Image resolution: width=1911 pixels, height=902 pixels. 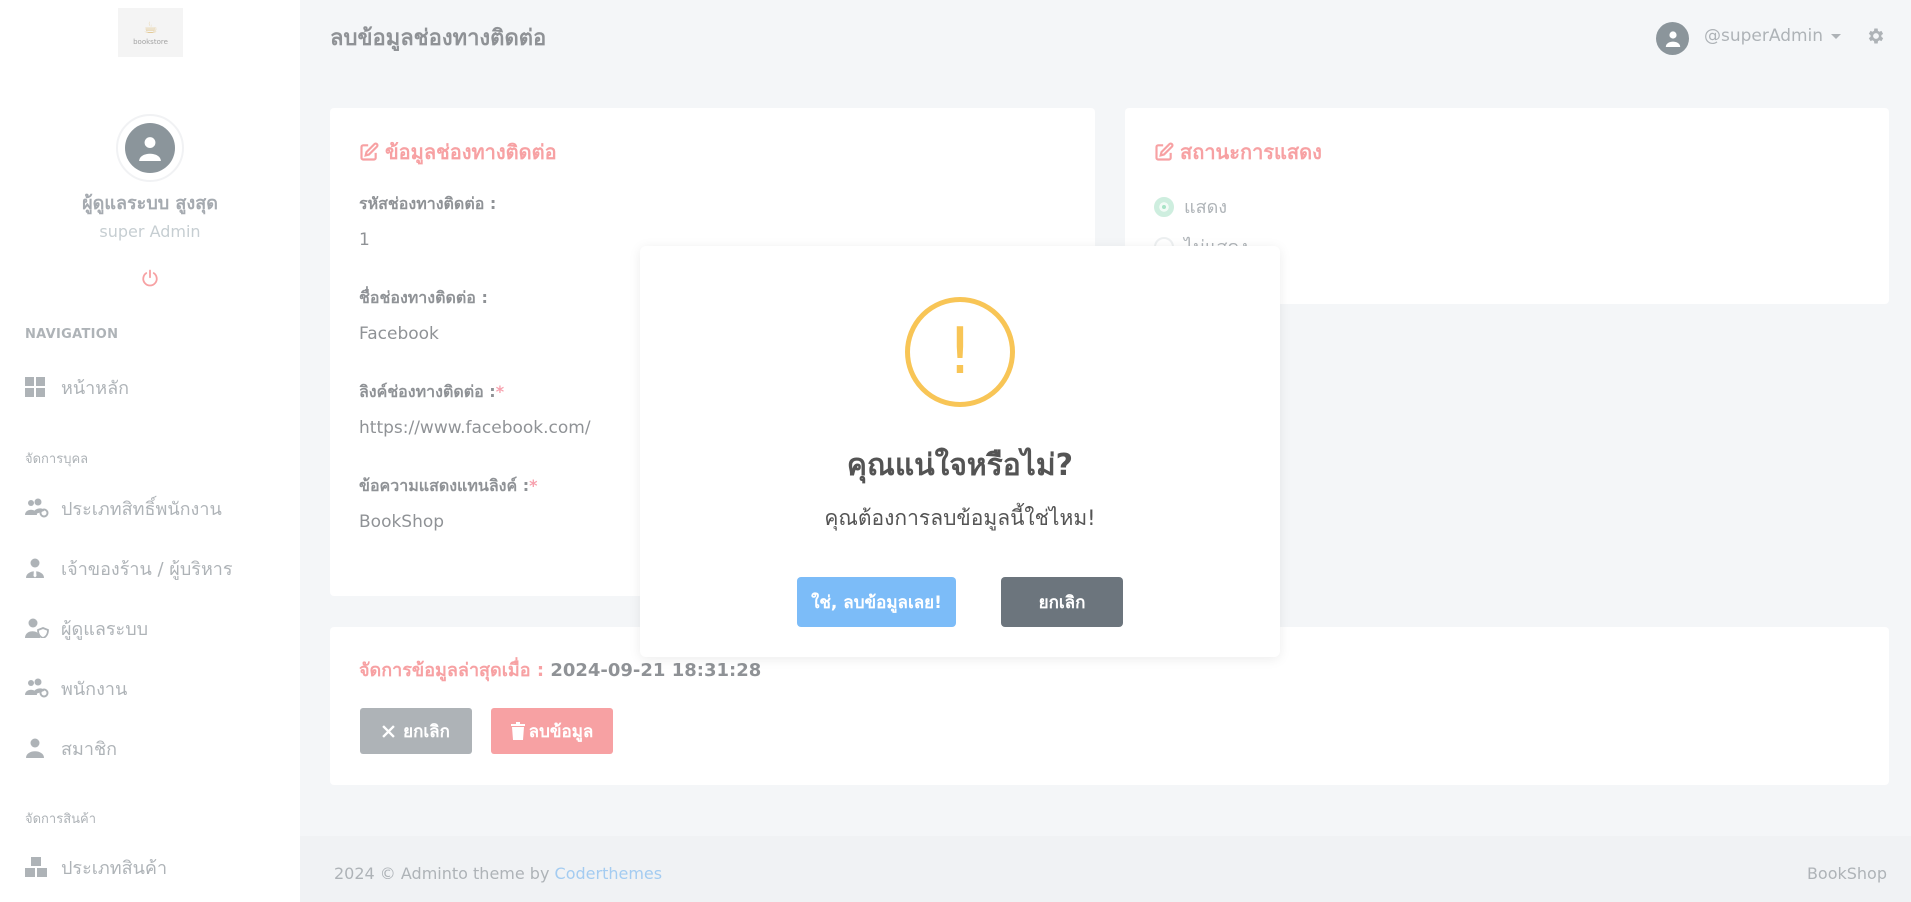 I want to click on warning-icon: !, so click(x=960, y=352).